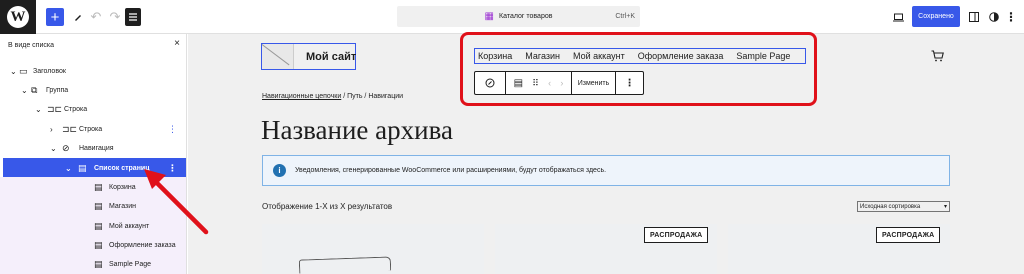 This screenshot has width=1024, height=274. Describe the element at coordinates (176, 202) in the screenshot. I see `arrow-annotation` at that location.